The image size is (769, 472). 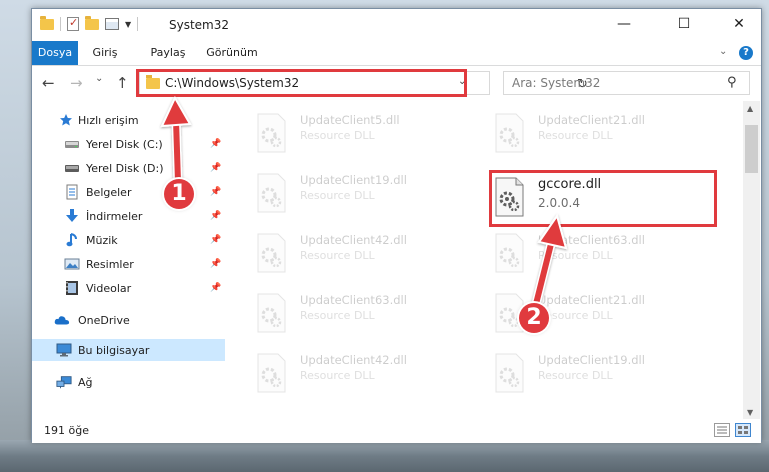 I want to click on scrollbar-thumb, so click(x=751, y=149).